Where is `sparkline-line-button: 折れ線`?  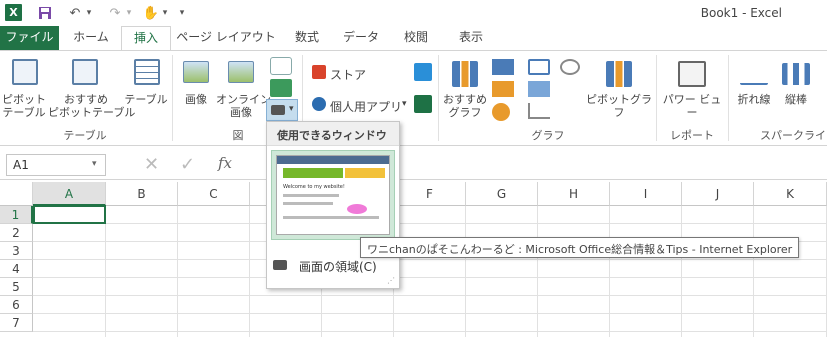 sparkline-line-button: 折れ線 is located at coordinates (754, 90).